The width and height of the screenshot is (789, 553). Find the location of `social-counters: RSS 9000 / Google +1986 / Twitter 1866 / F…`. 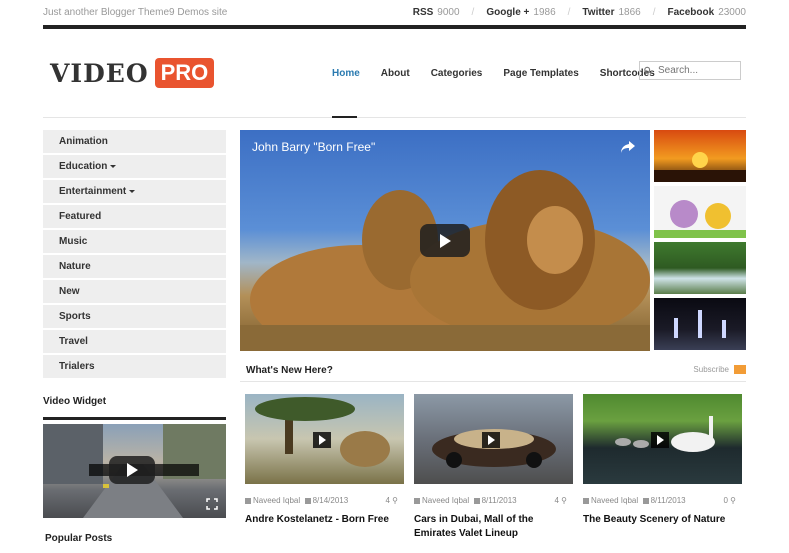

social-counters: RSS 9000 / Google +1986 / Twitter 1866 / F… is located at coordinates (579, 12).